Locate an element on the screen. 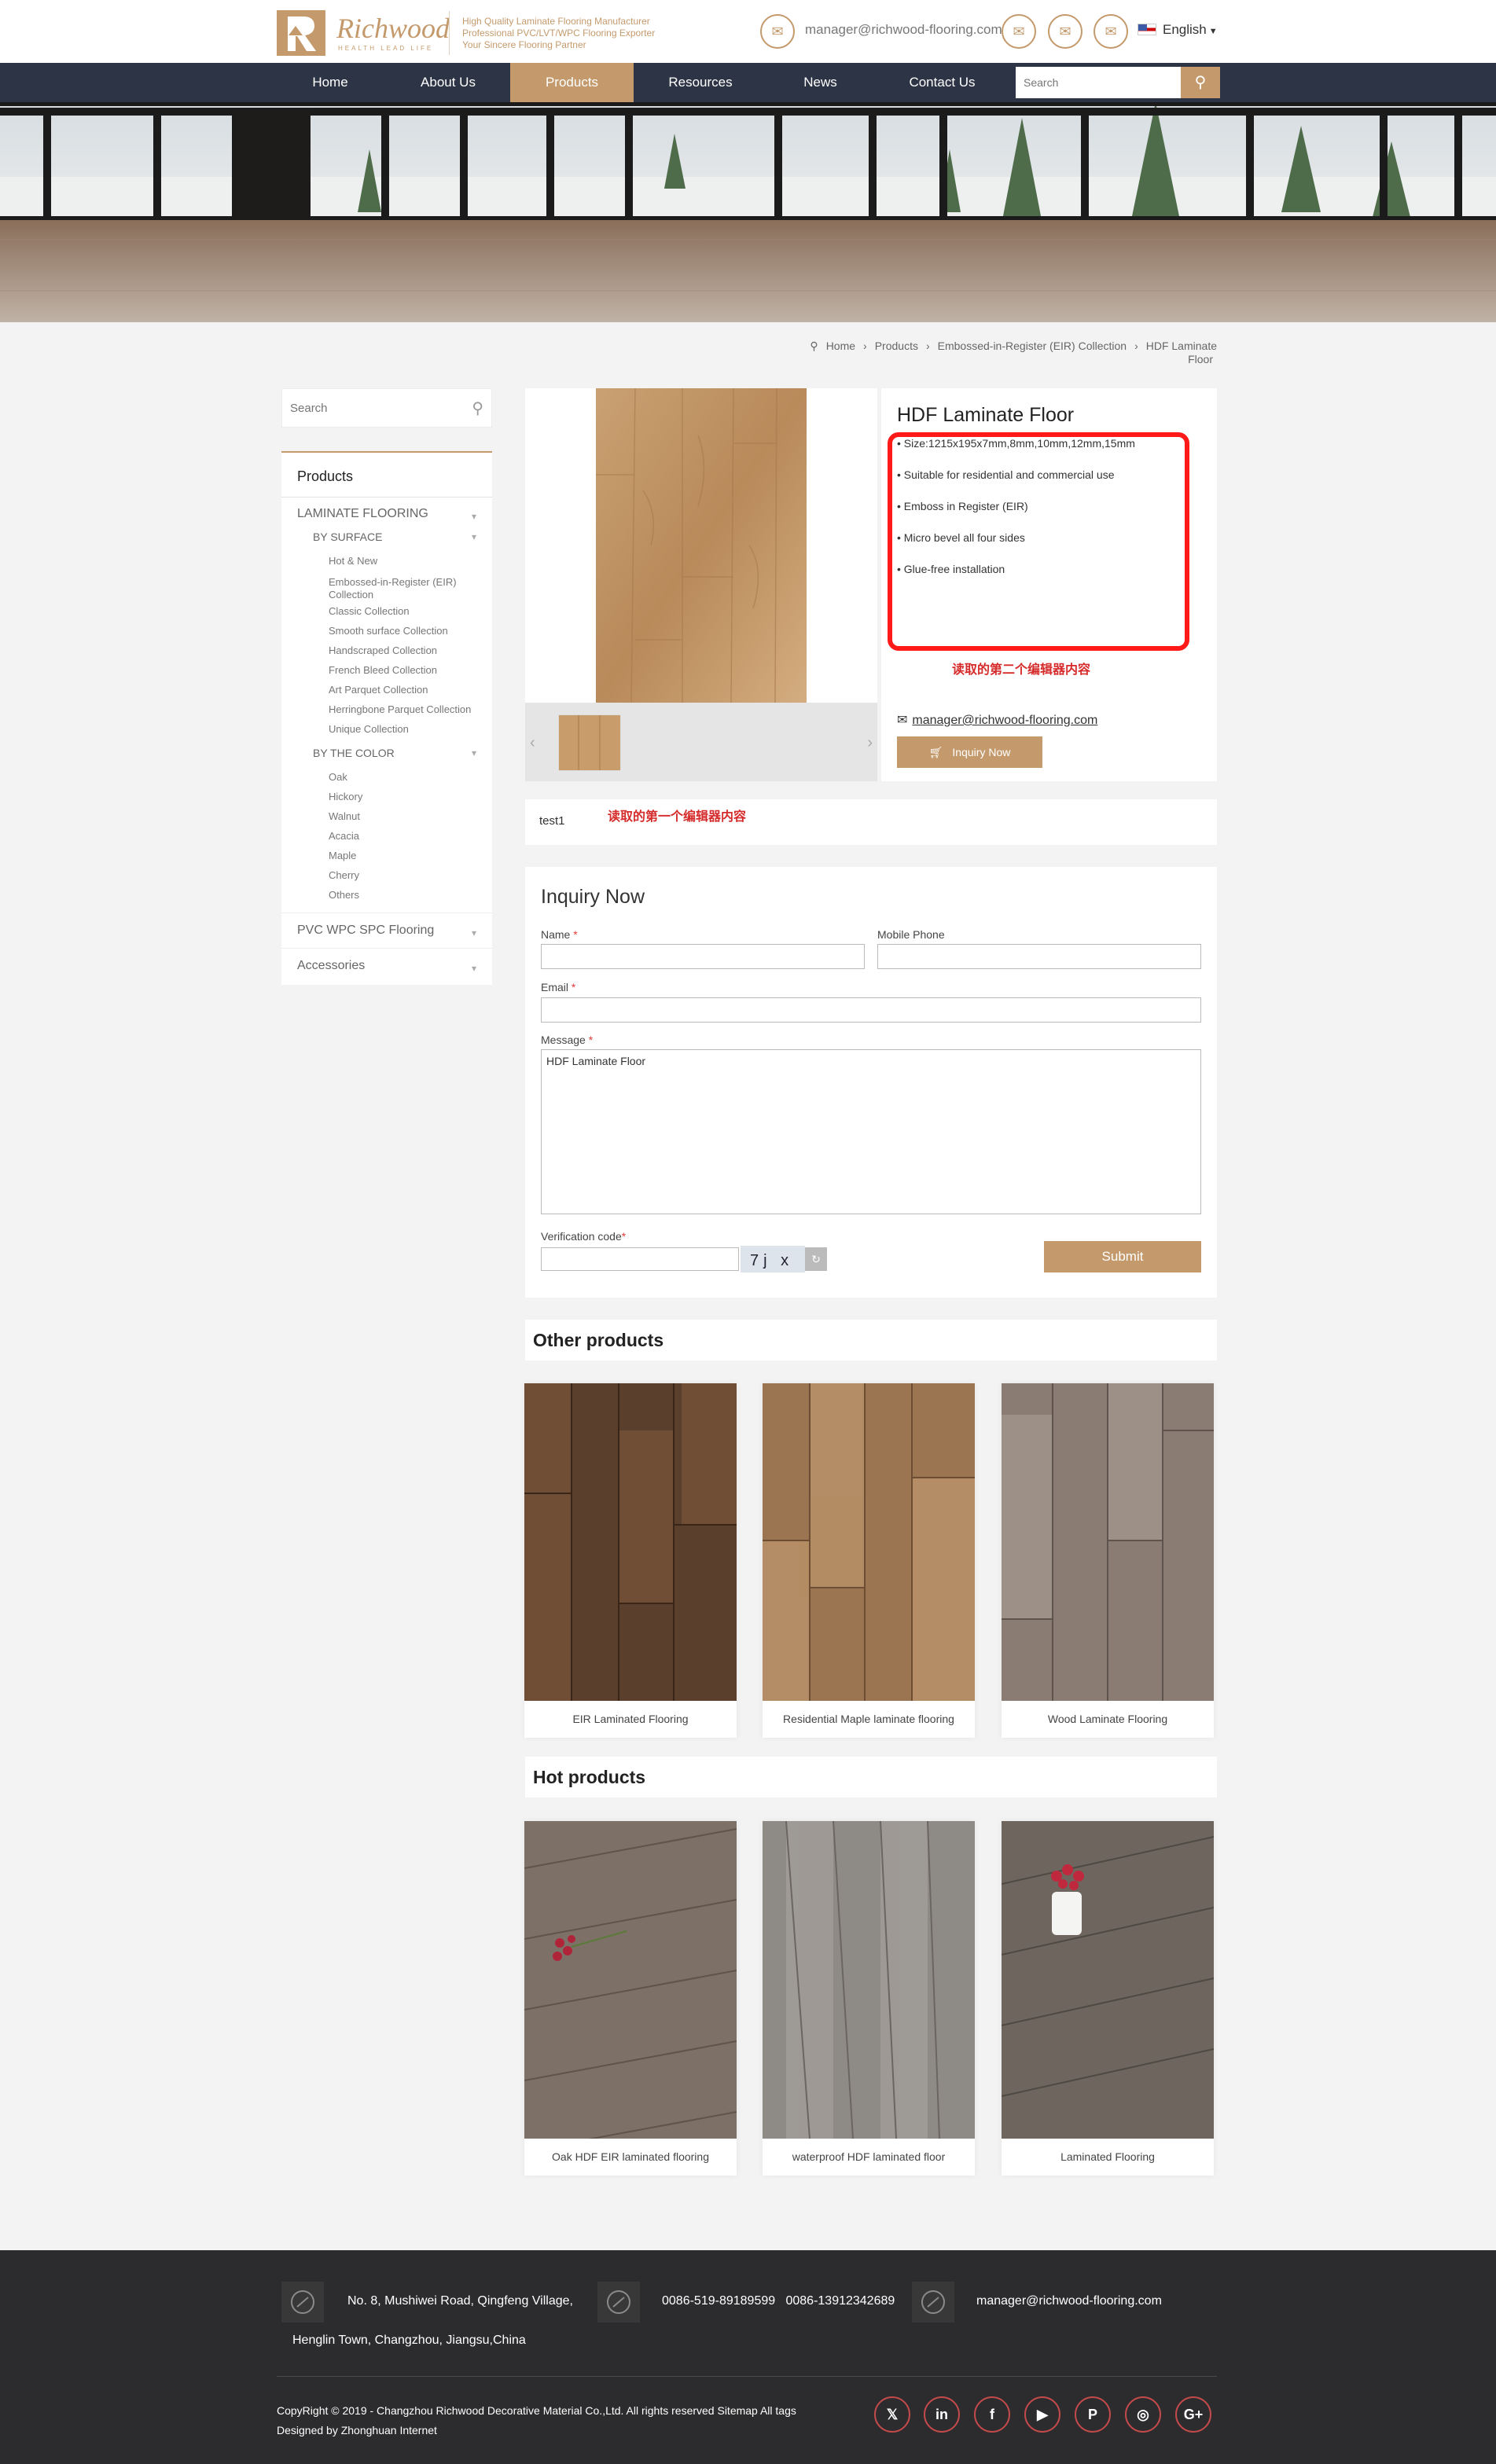  description-text: test1 is located at coordinates (552, 821).